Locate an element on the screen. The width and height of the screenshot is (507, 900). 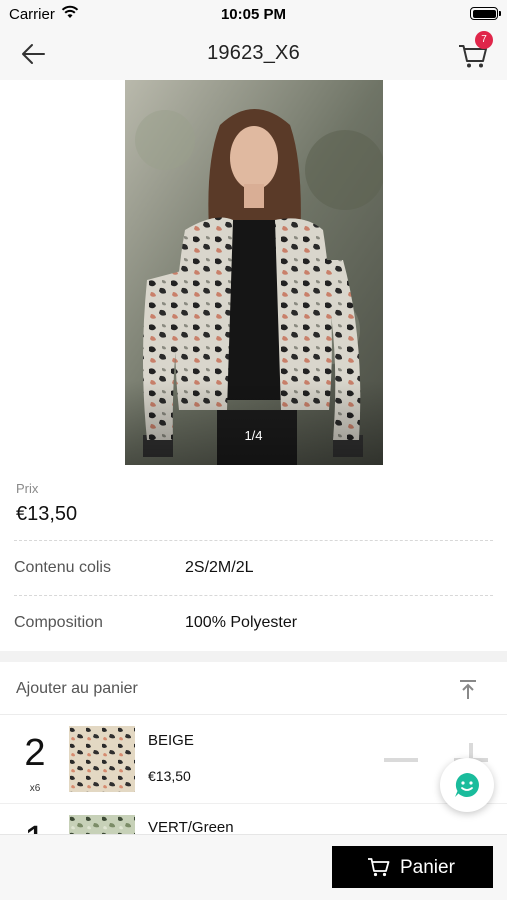
nav-bar: 19623_X6 7 is located at coordinates (253, 54).